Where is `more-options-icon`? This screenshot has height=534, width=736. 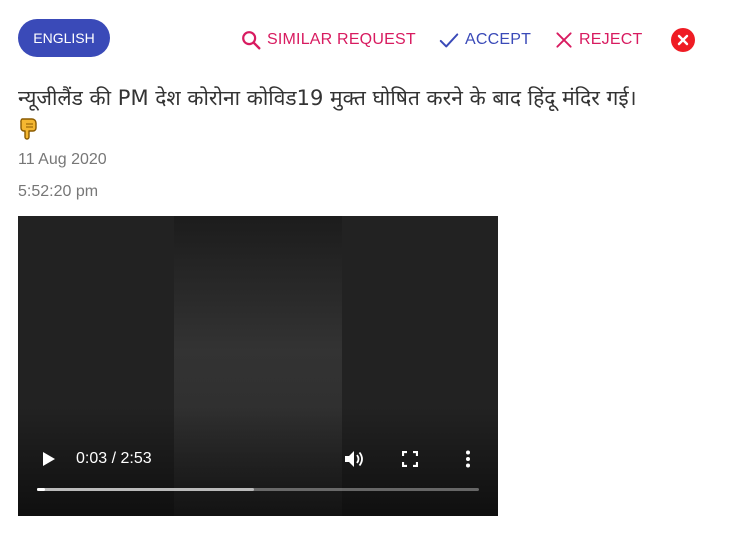 more-options-icon is located at coordinates (468, 459).